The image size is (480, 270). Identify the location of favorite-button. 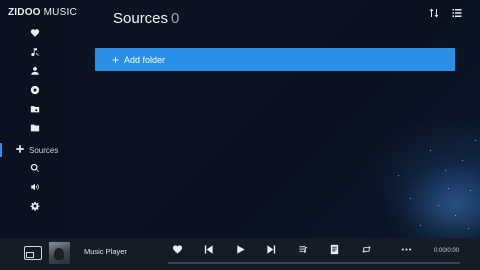
(177, 251).